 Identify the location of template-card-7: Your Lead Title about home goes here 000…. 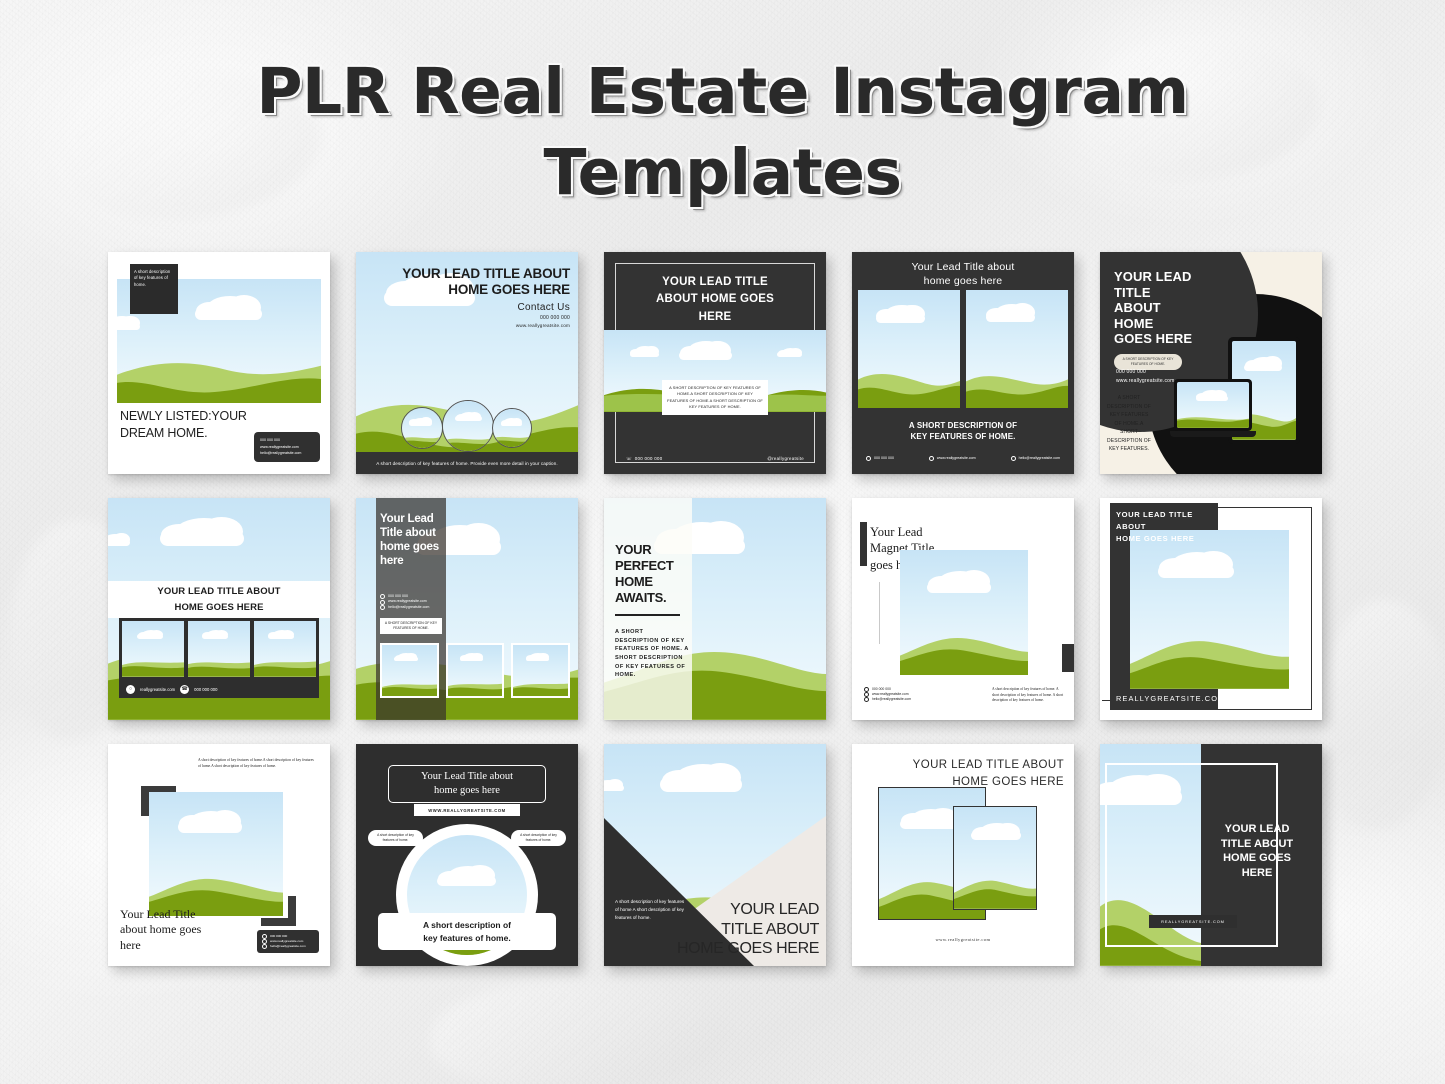
(467, 609).